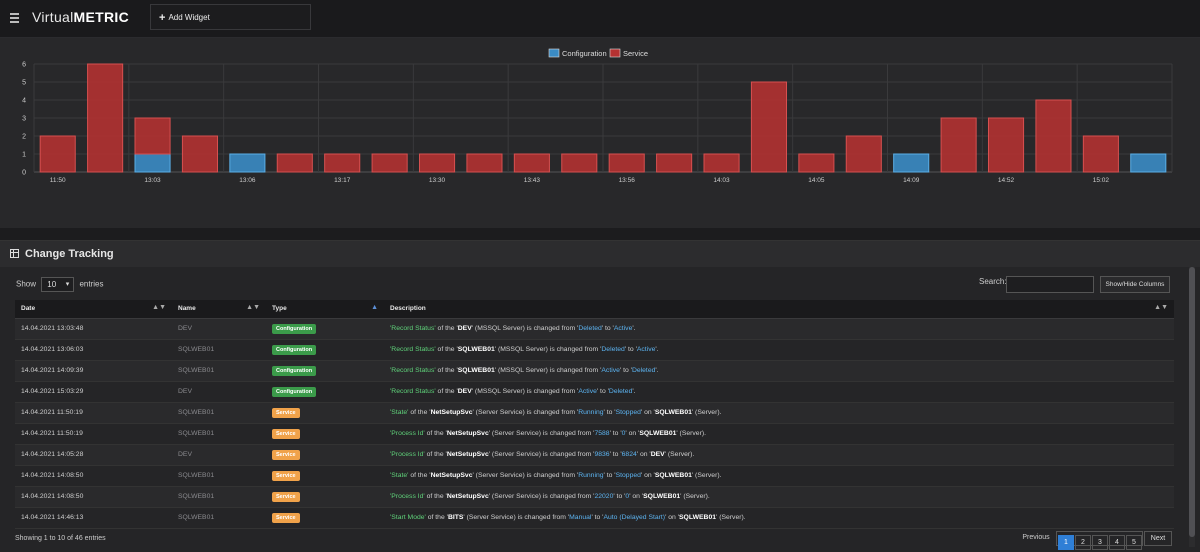 This screenshot has width=1200, height=552. Describe the element at coordinates (52, 370) in the screenshot. I see `row-date: 14.04.2021 14:09:39` at that location.